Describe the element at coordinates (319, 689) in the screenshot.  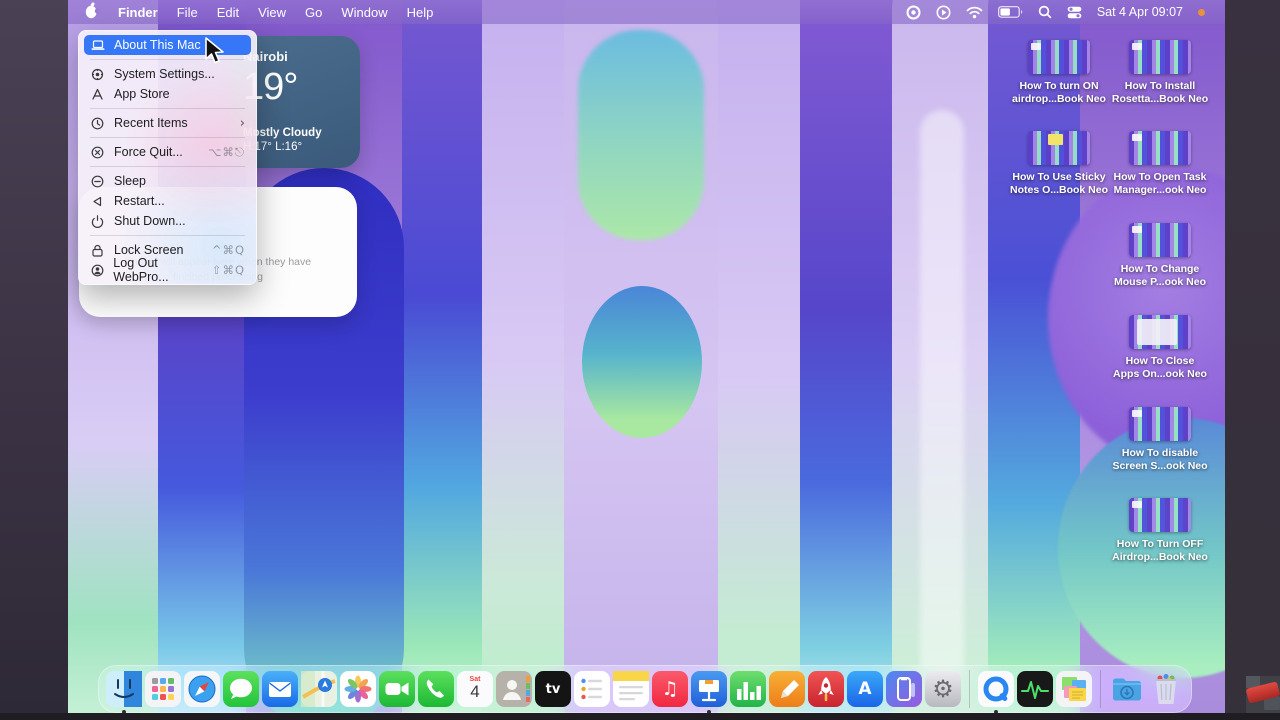
I see `dock-maps` at that location.